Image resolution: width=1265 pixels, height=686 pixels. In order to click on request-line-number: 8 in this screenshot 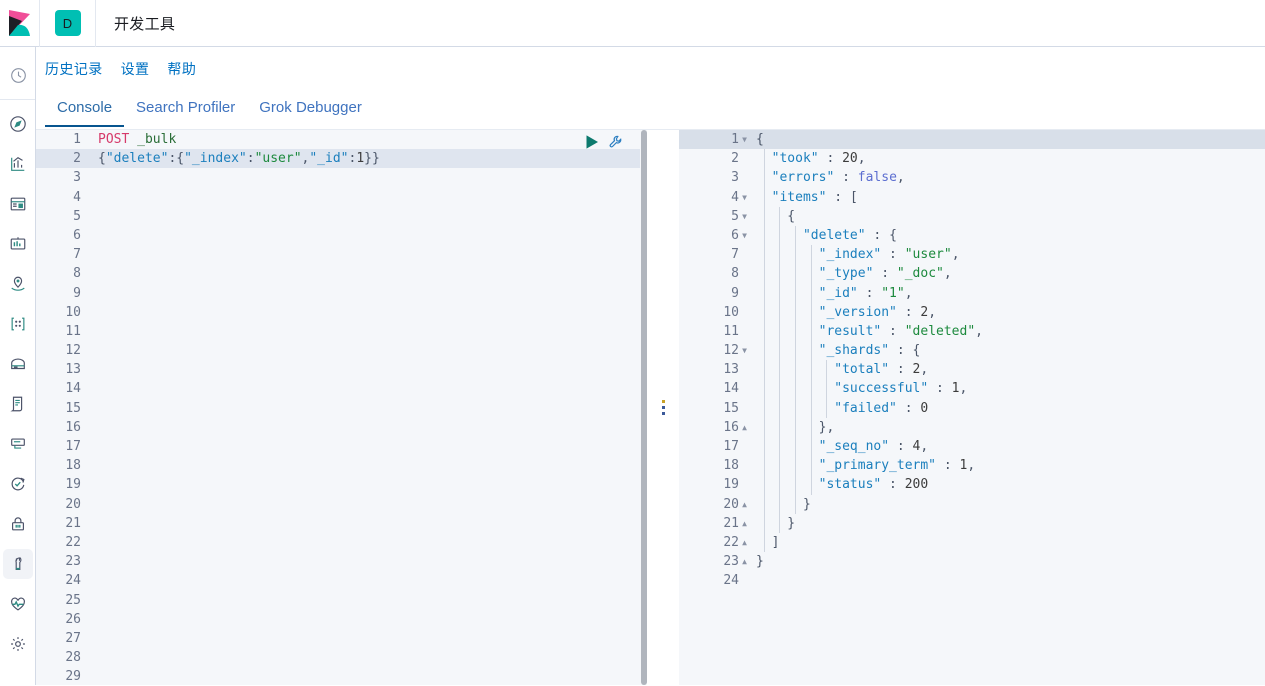, I will do `click(77, 274)`.